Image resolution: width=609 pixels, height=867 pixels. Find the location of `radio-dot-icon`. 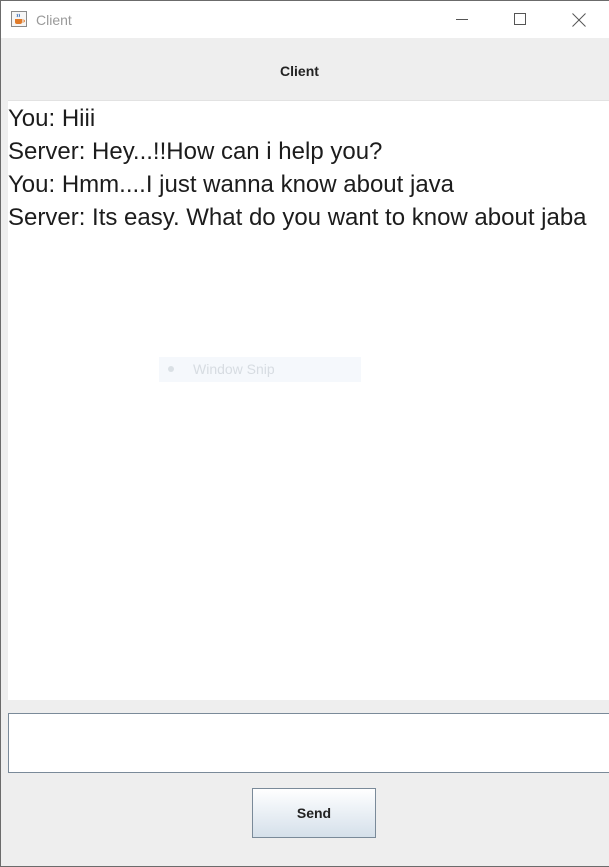

radio-dot-icon is located at coordinates (171, 369).